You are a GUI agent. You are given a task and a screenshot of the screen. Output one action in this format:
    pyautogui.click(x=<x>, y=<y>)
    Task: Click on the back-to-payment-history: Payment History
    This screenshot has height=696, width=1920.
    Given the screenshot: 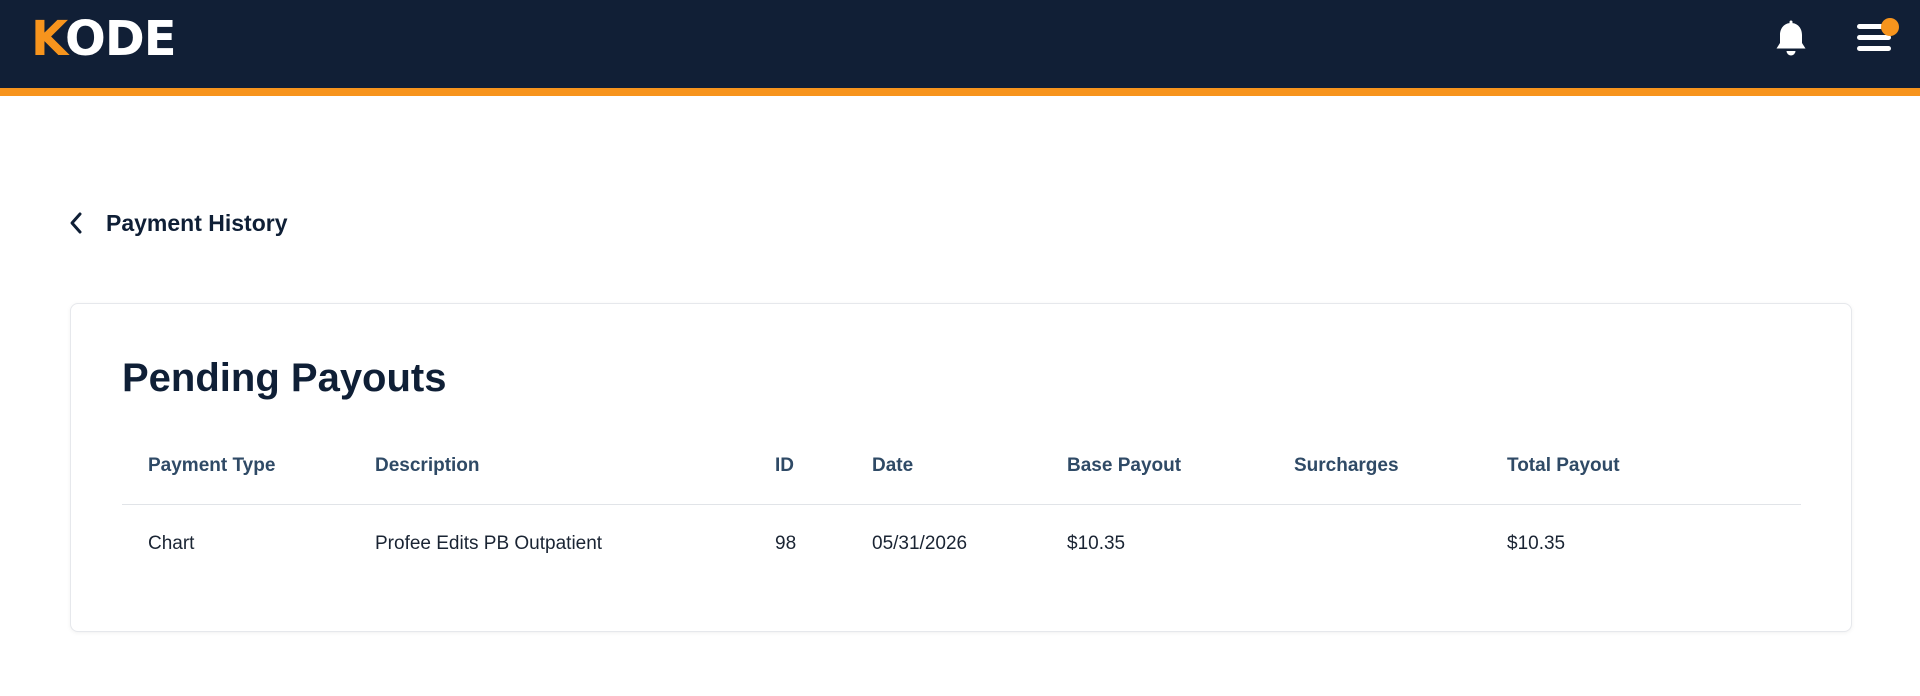 What is the action you would take?
    pyautogui.click(x=178, y=223)
    